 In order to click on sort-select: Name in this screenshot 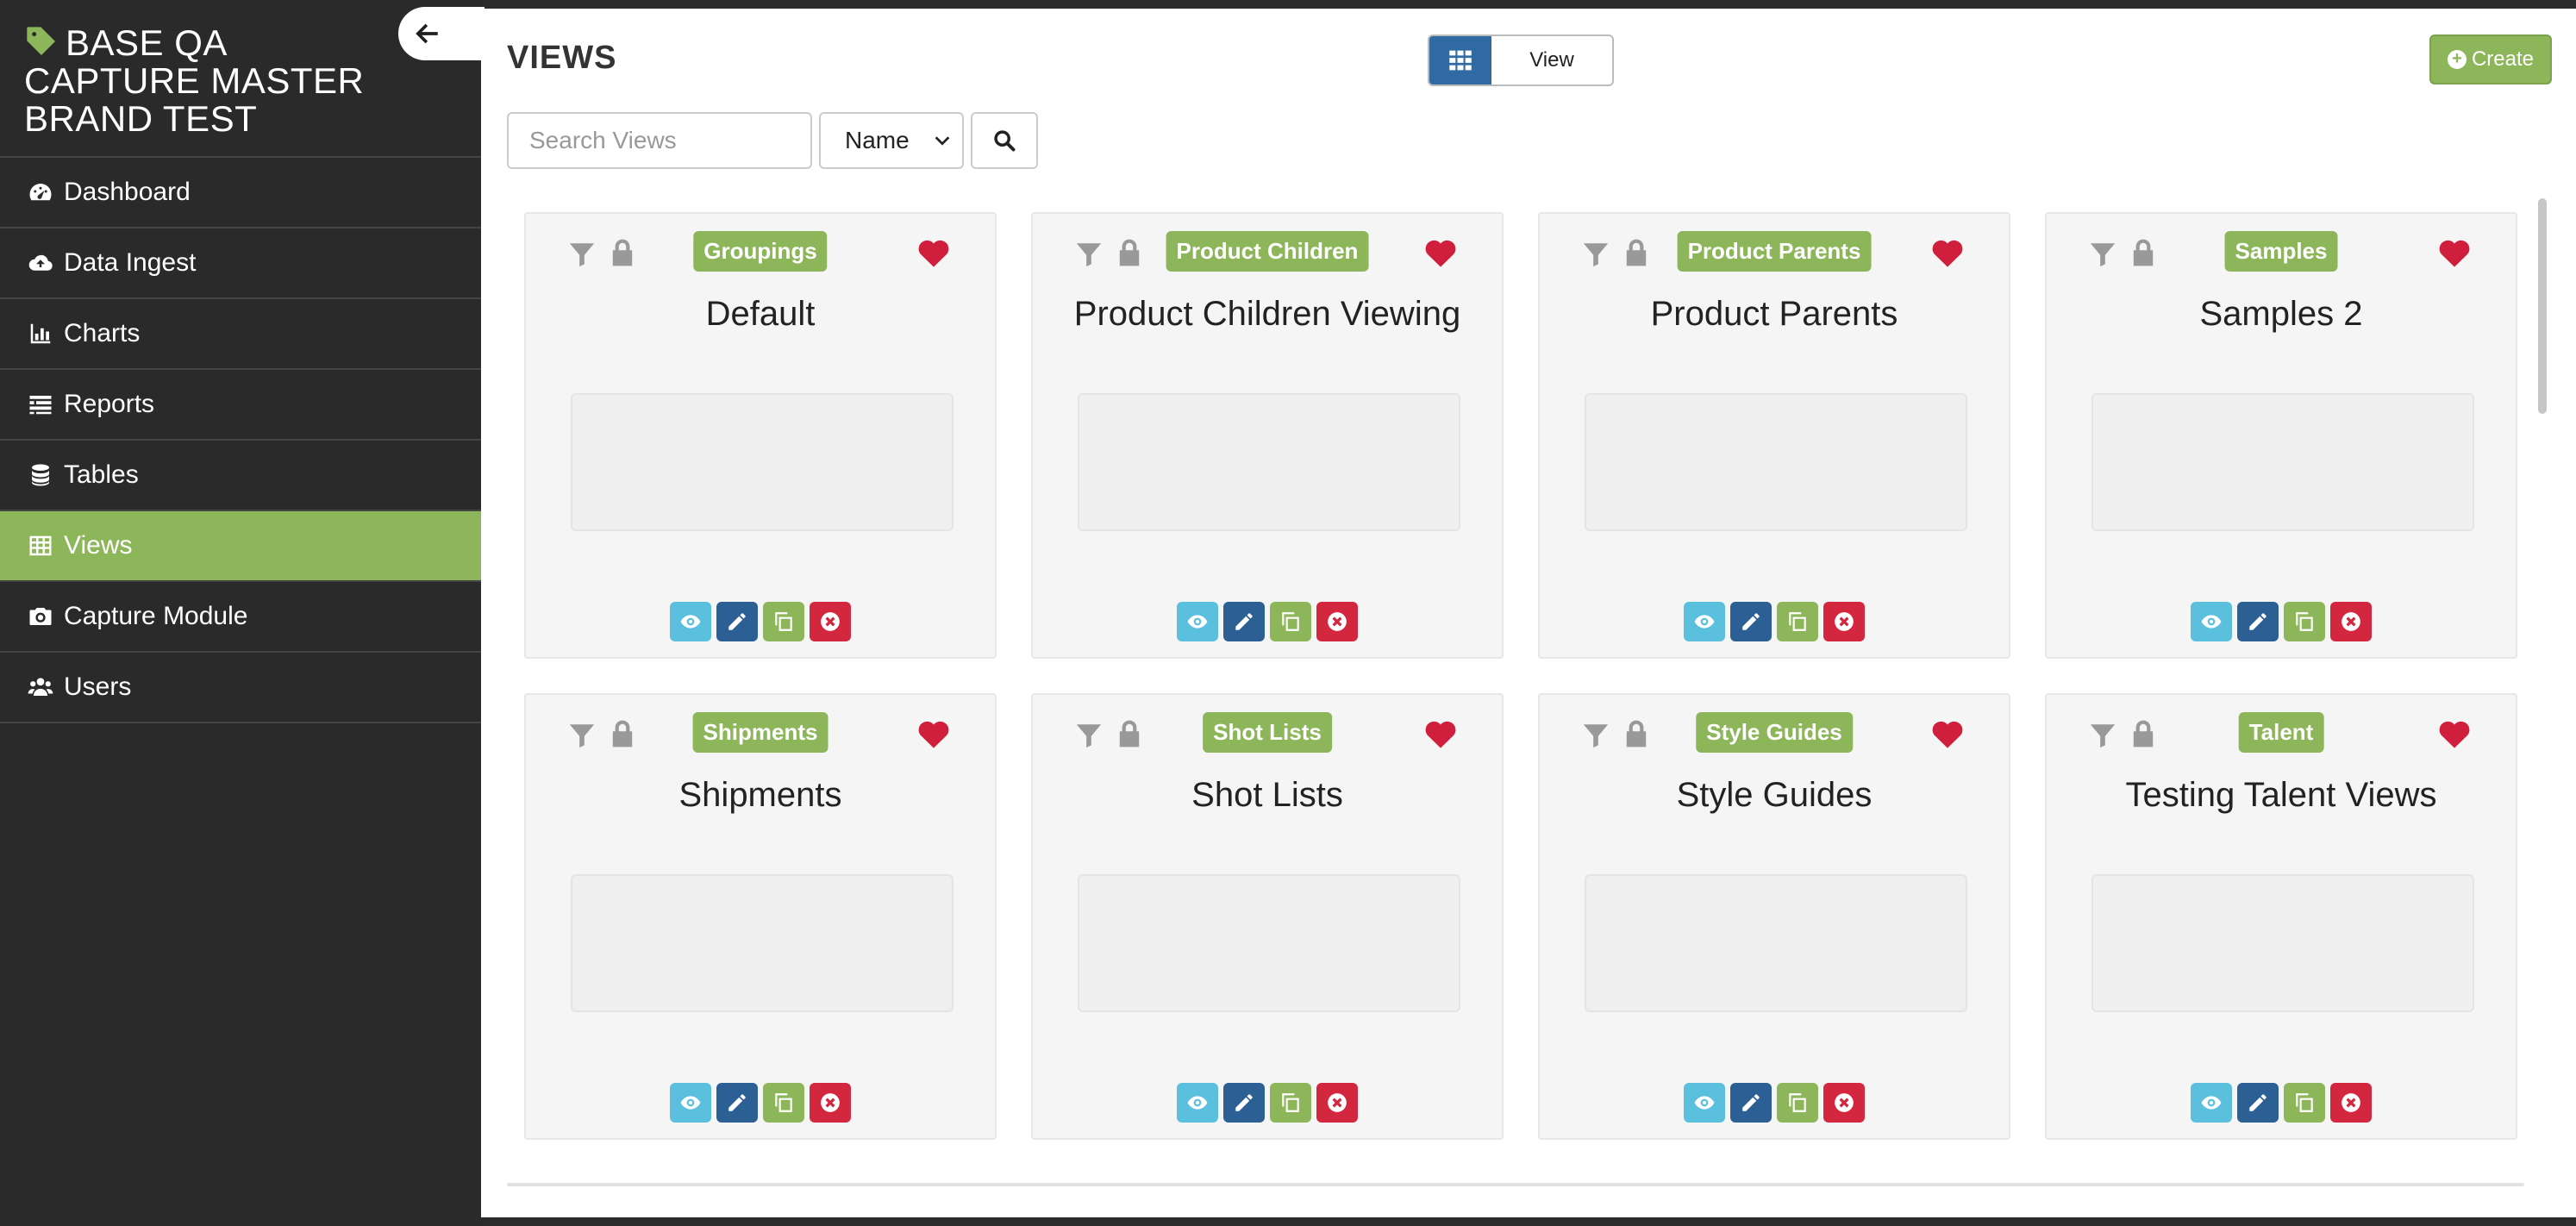, I will do `click(892, 140)`.